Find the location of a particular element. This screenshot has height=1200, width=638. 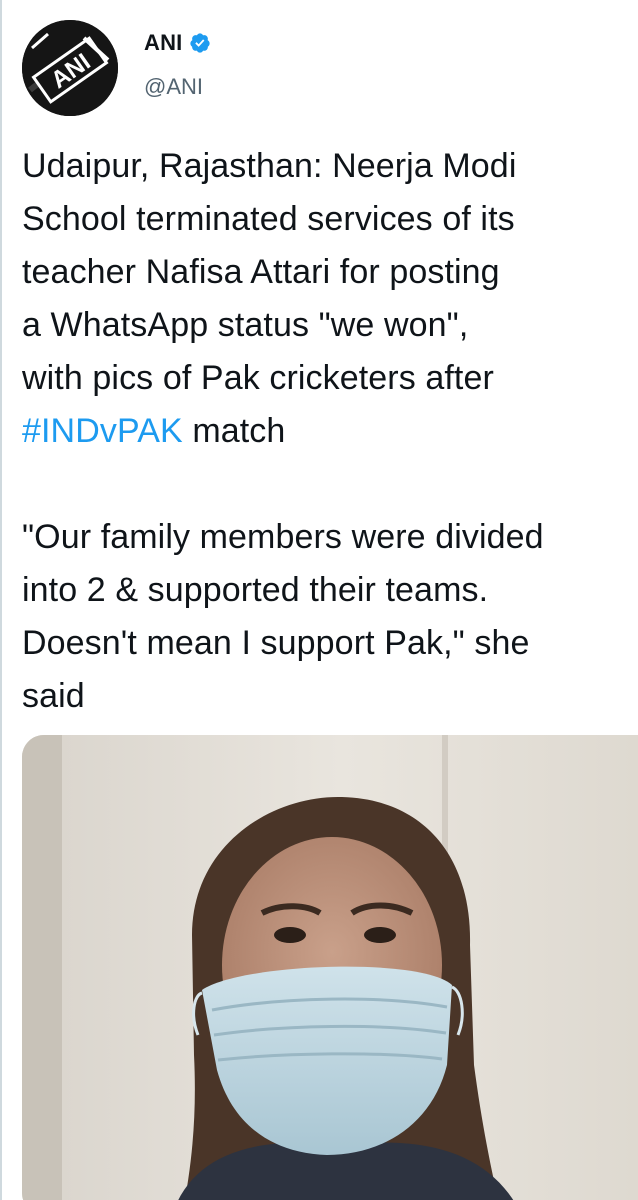

tweet-text-line: with pics of Pak cricketers after is located at coordinates (258, 378).